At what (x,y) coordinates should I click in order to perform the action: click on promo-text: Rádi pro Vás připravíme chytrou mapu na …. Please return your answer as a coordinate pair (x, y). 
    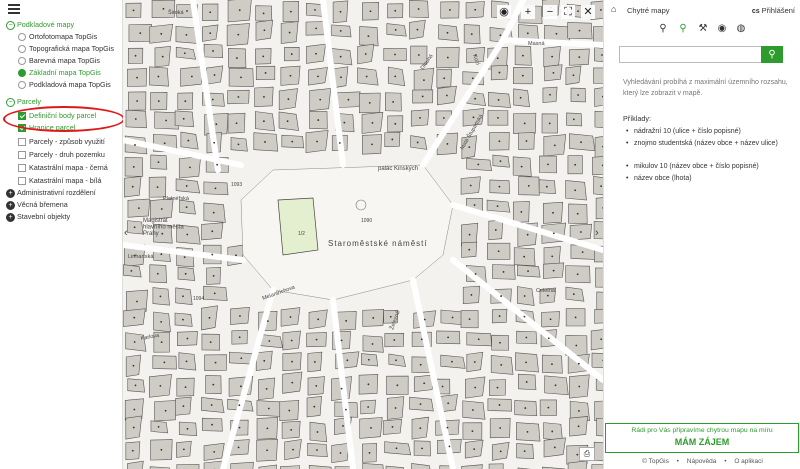
    Looking at the image, I should click on (702, 430).